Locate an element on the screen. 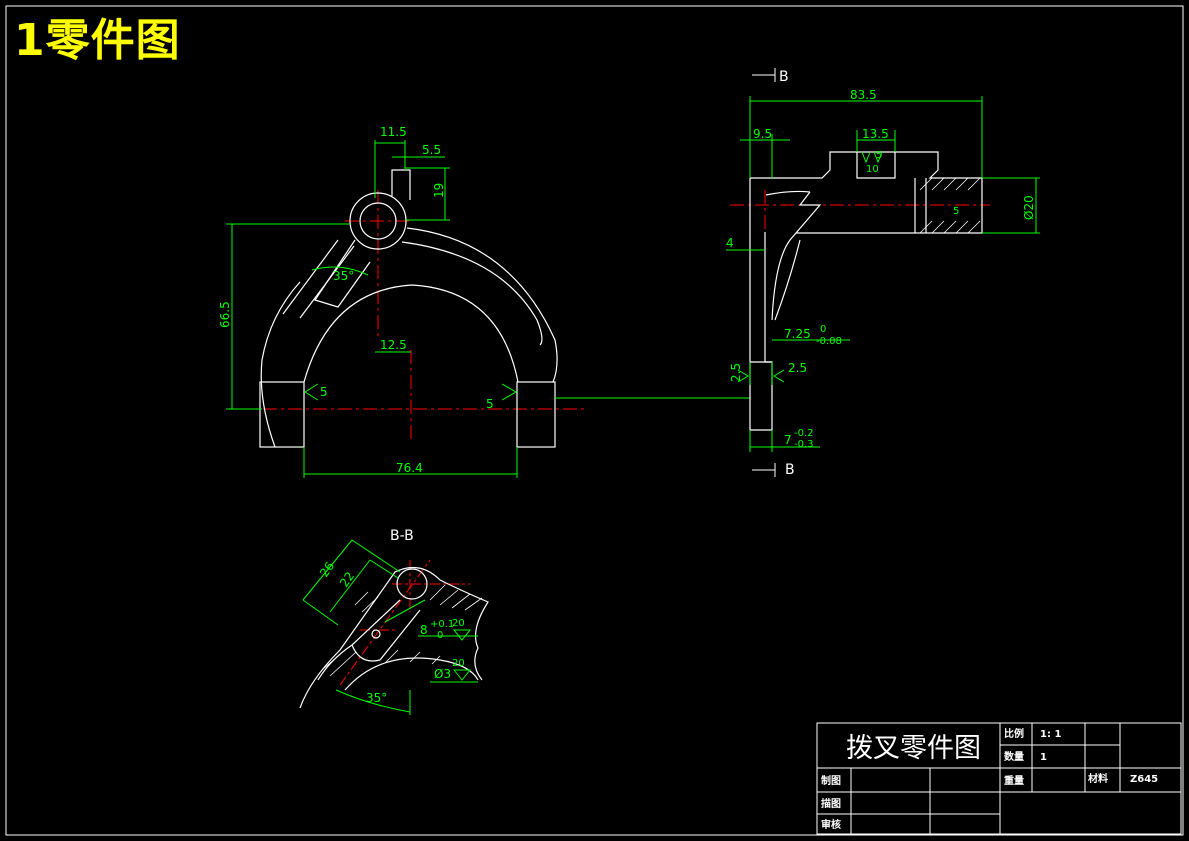 The image size is (1189, 841). qty-value: 1 is located at coordinates (1043, 757).